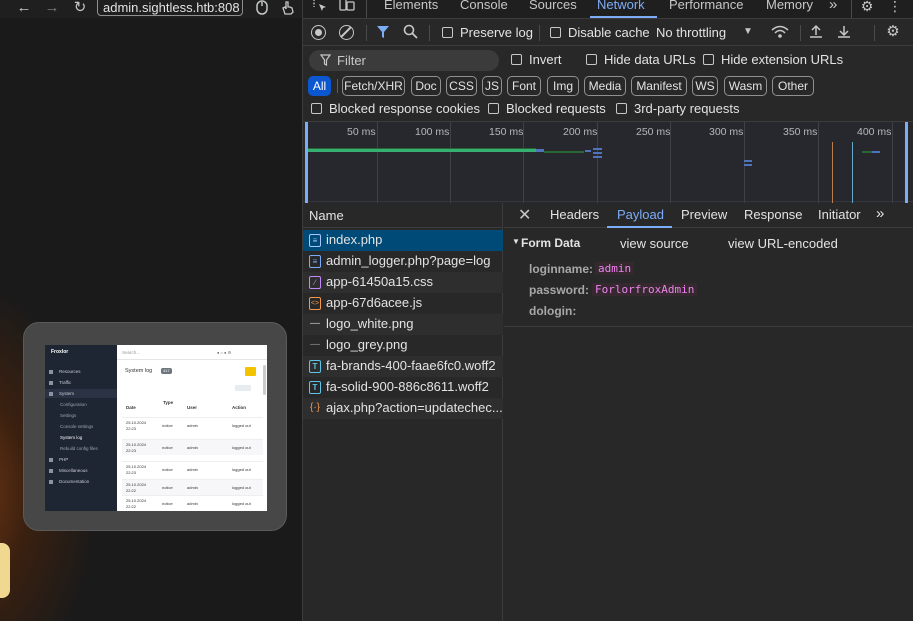  I want to click on pip-divider, so click(192, 359).